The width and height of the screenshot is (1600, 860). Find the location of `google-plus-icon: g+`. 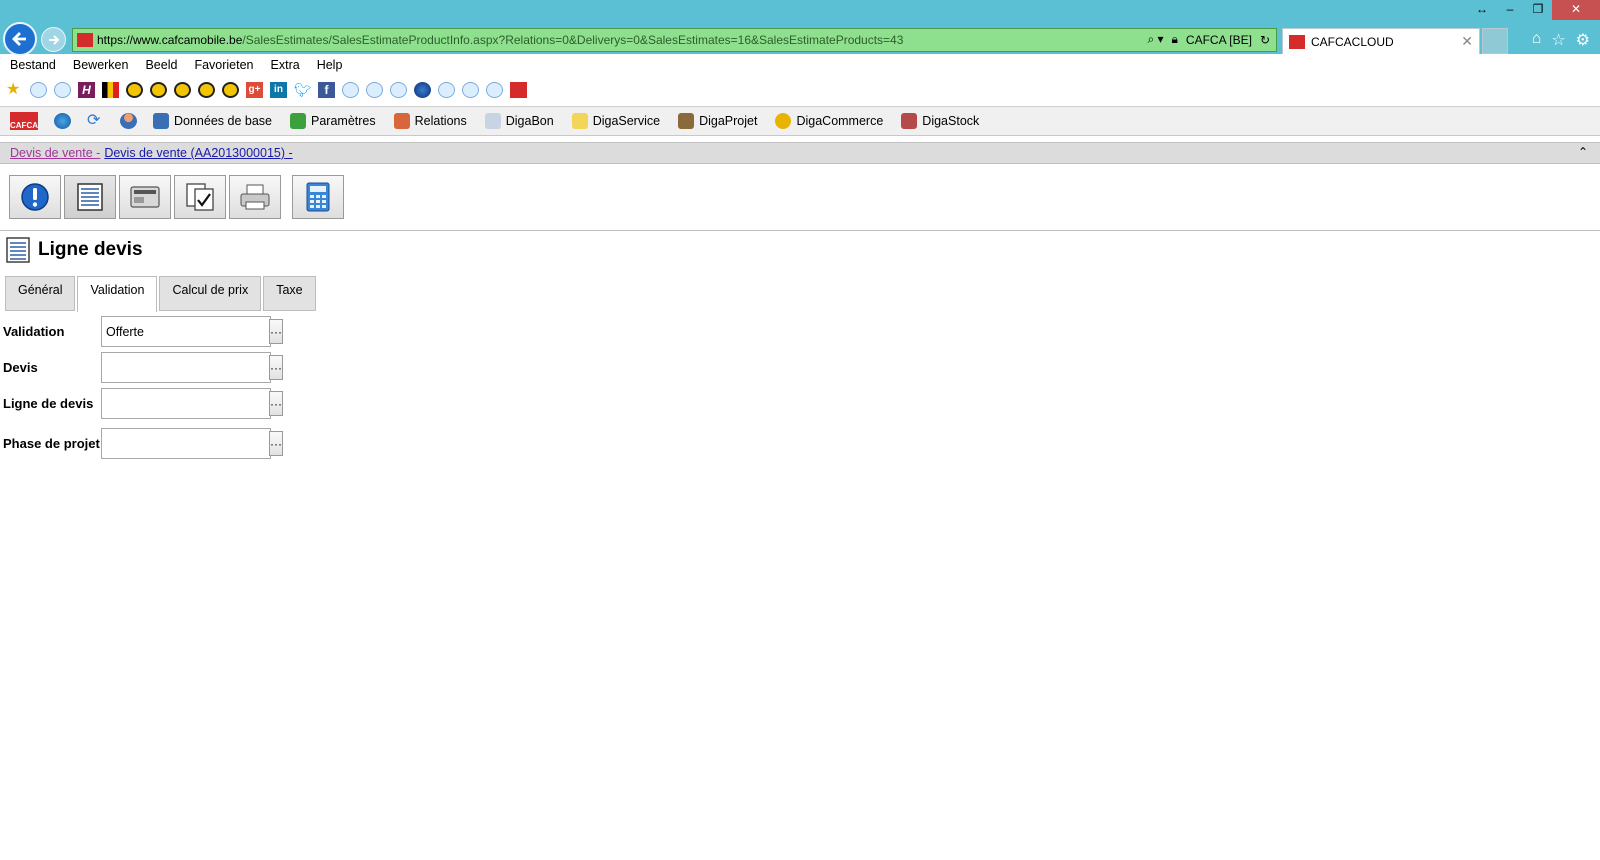

google-plus-icon: g+ is located at coordinates (254, 90).